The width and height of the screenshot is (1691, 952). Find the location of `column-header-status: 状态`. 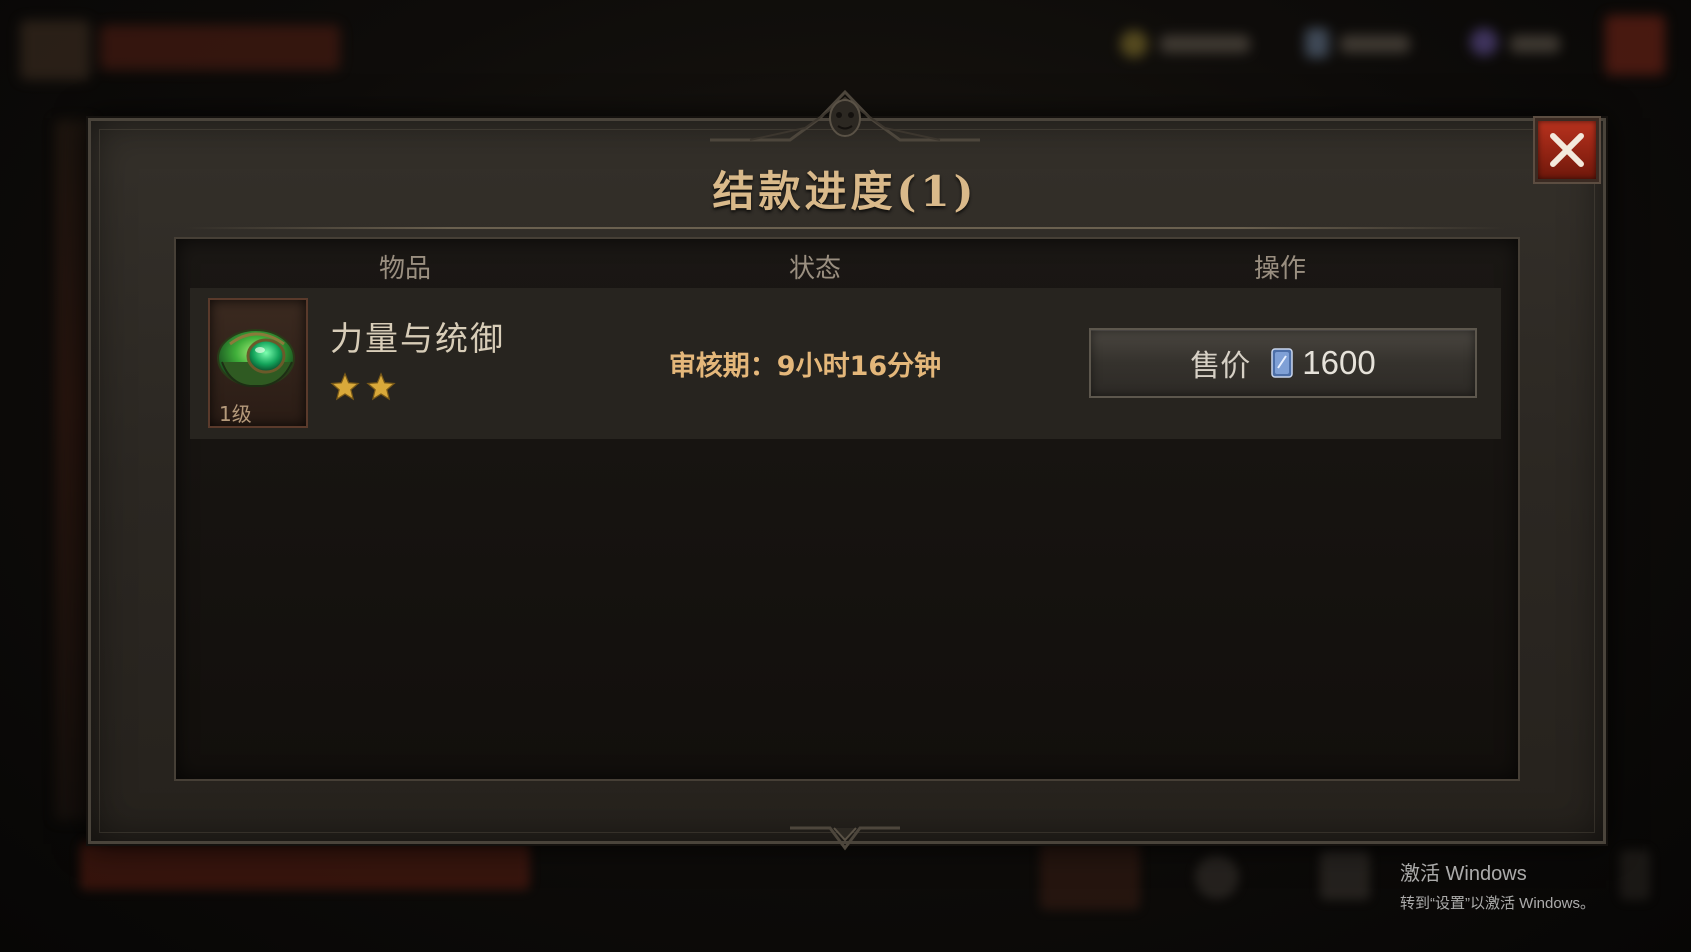

column-header-status: 状态 is located at coordinates (814, 269).